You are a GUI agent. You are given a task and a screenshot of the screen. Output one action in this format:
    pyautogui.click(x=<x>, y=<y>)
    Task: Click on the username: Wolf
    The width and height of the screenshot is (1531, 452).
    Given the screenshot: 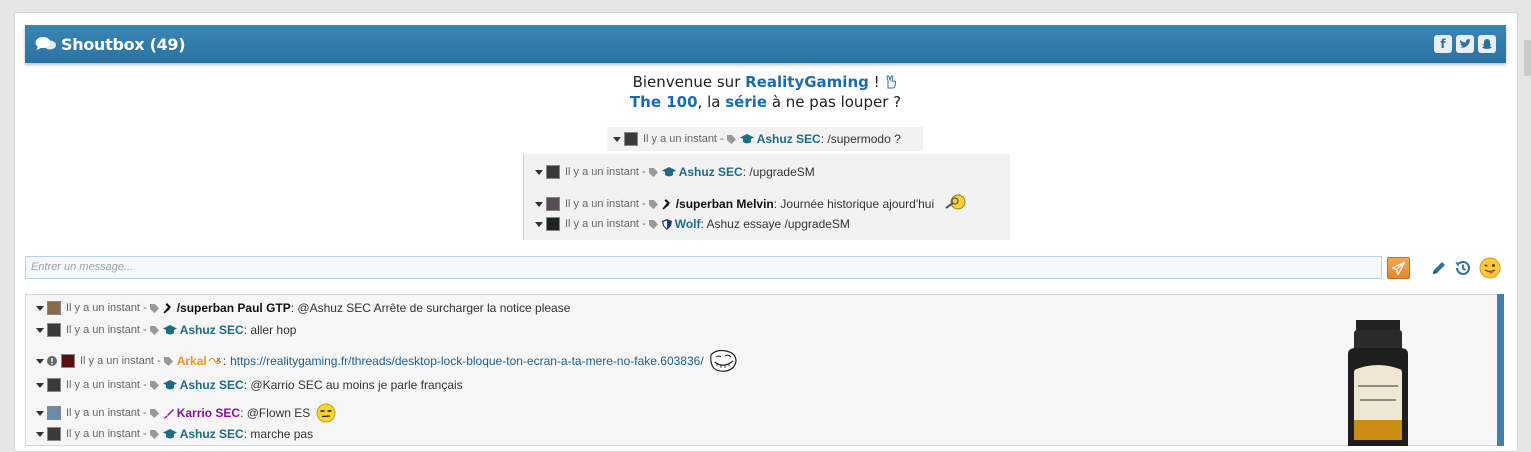 What is the action you would take?
    pyautogui.click(x=688, y=224)
    